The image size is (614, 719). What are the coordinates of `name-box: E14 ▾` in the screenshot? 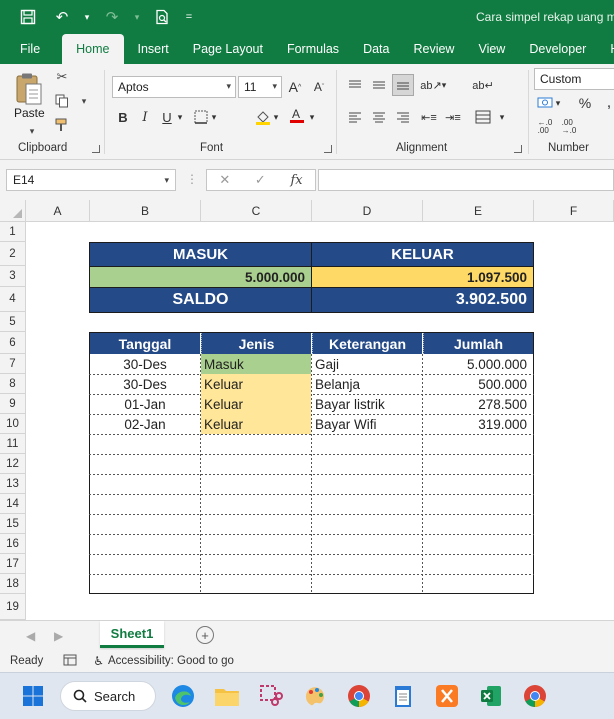 It's located at (91, 180).